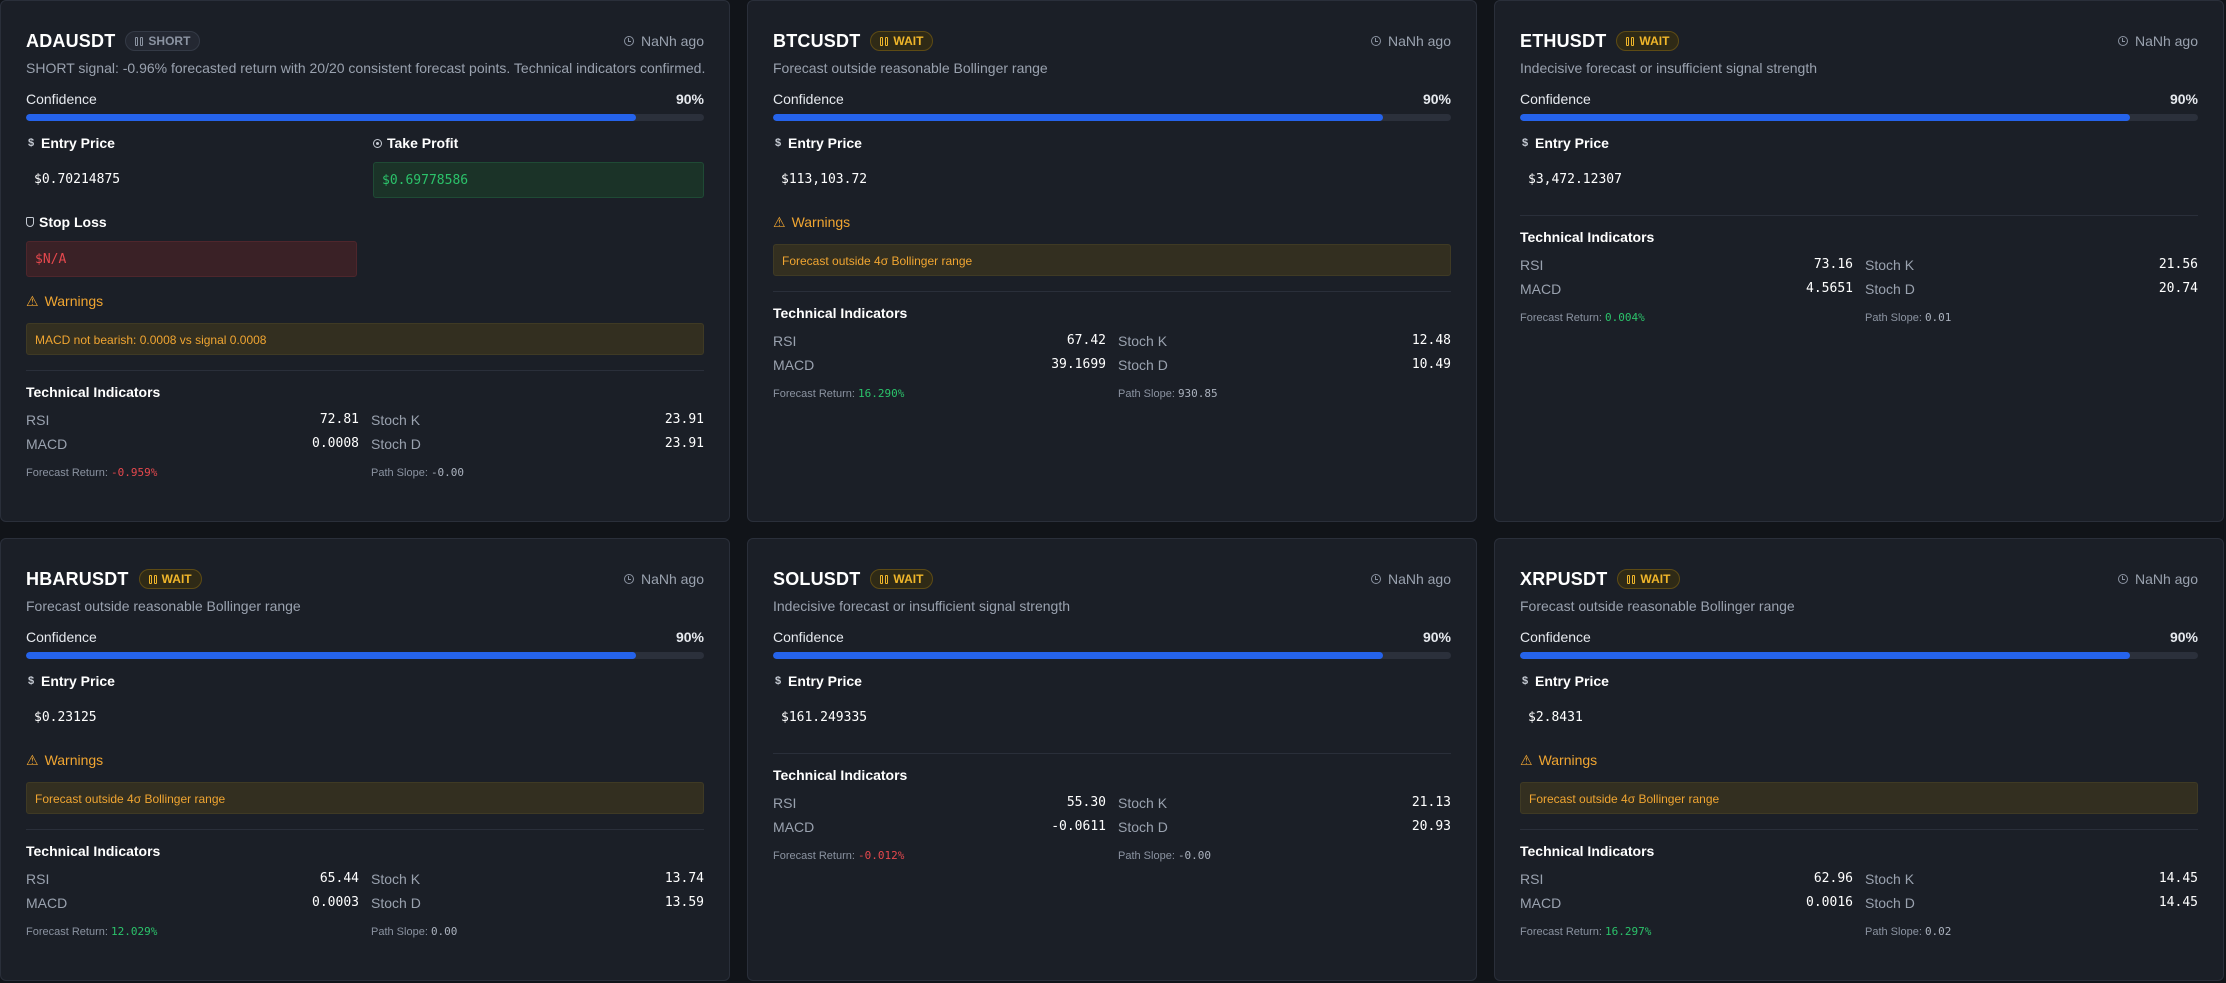 The image size is (2226, 983). Describe the element at coordinates (1686, 289) in the screenshot. I see `macd-row: MACD 4.5651` at that location.